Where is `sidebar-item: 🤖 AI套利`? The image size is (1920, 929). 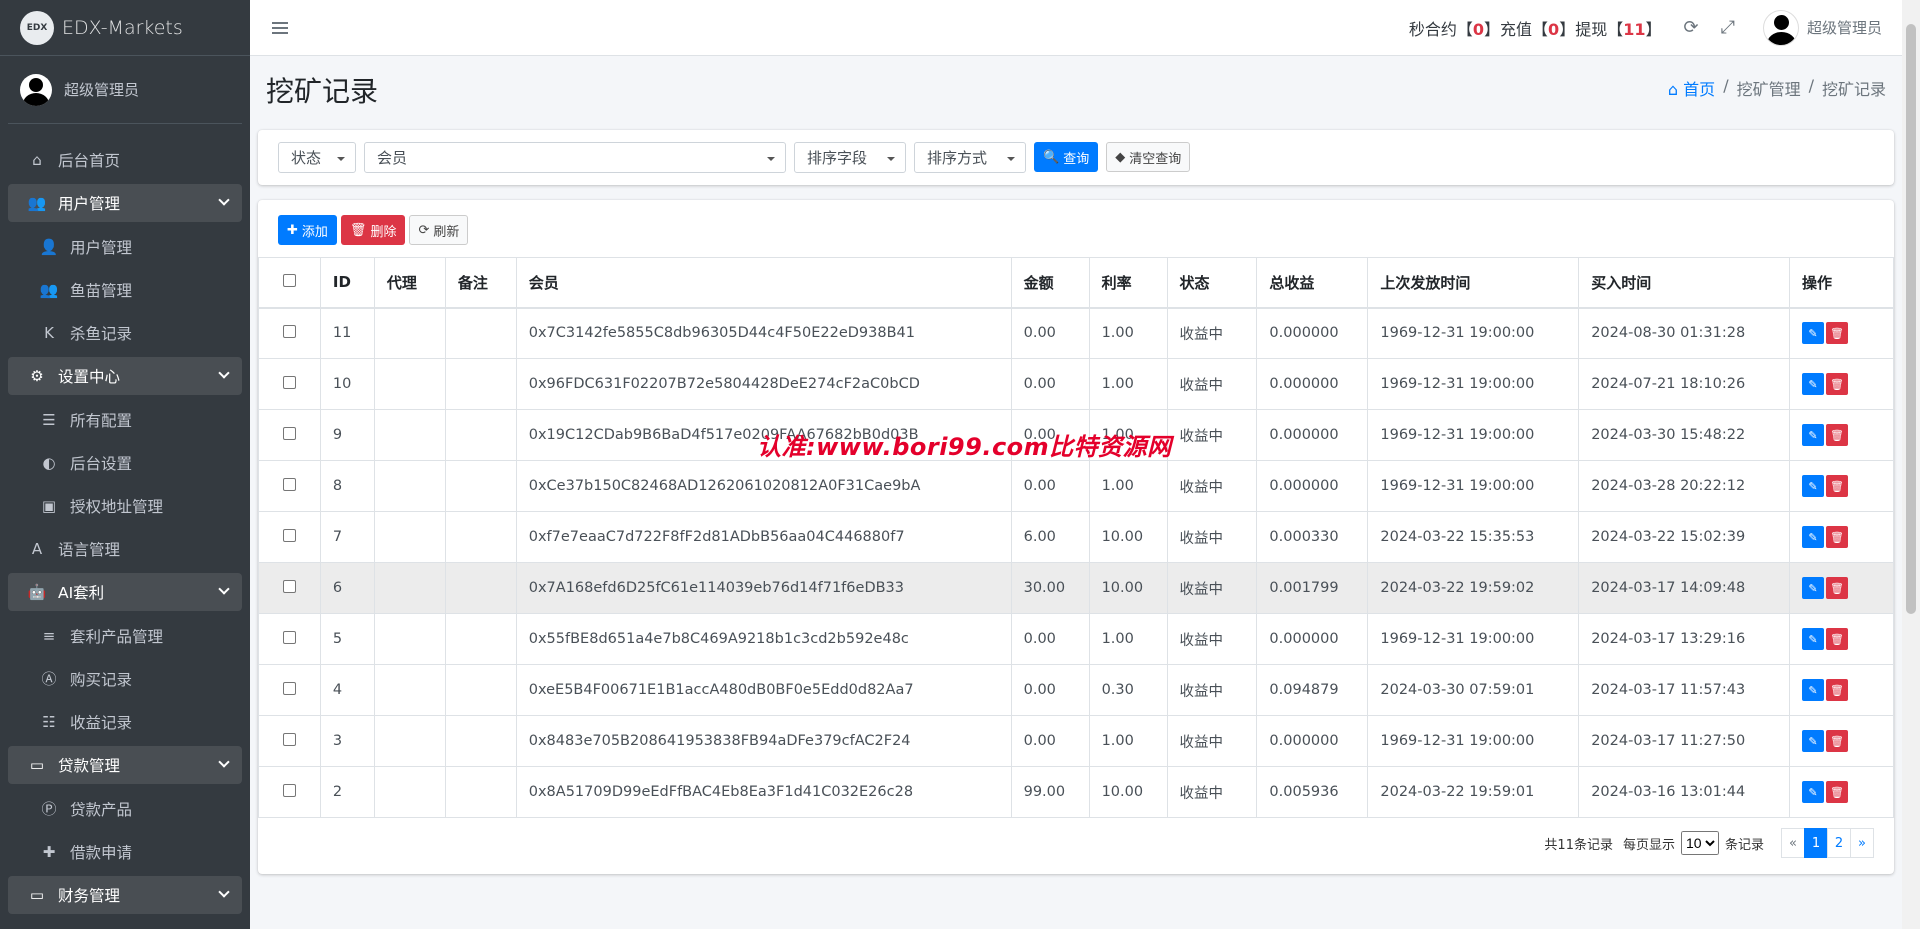 sidebar-item: 🤖 AI套利 is located at coordinates (125, 592).